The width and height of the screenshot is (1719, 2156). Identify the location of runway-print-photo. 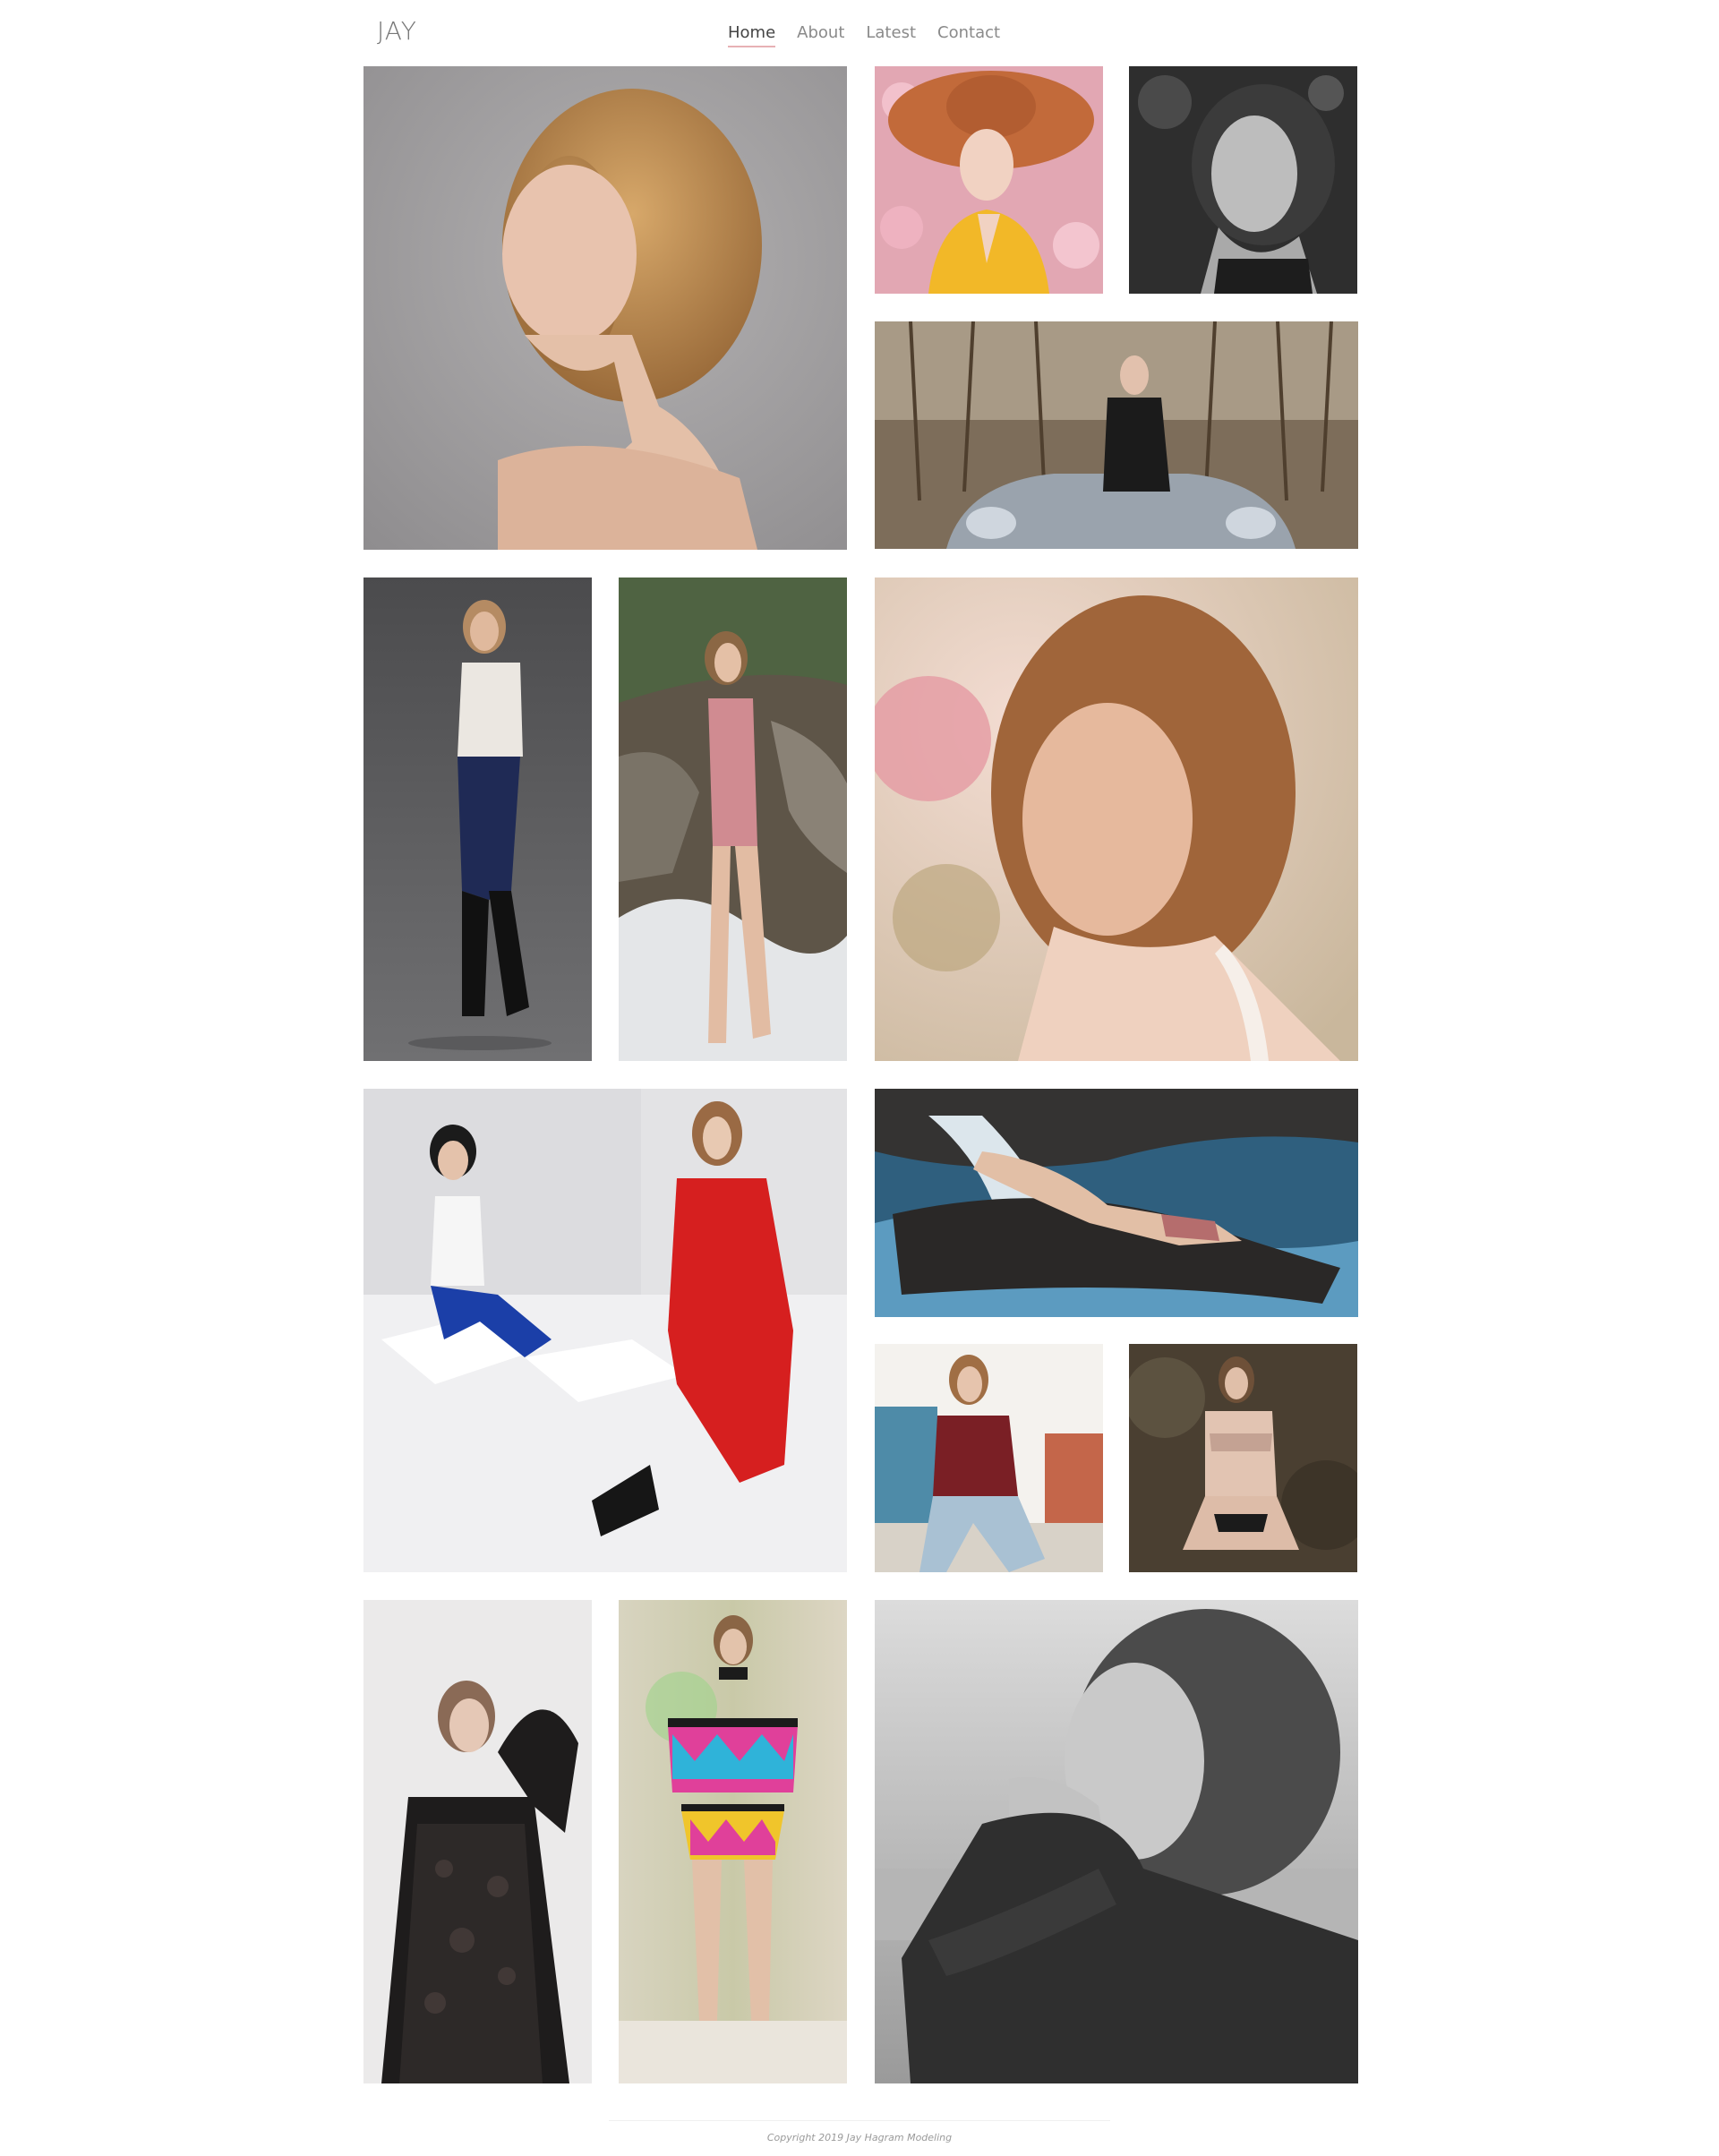
(733, 1841).